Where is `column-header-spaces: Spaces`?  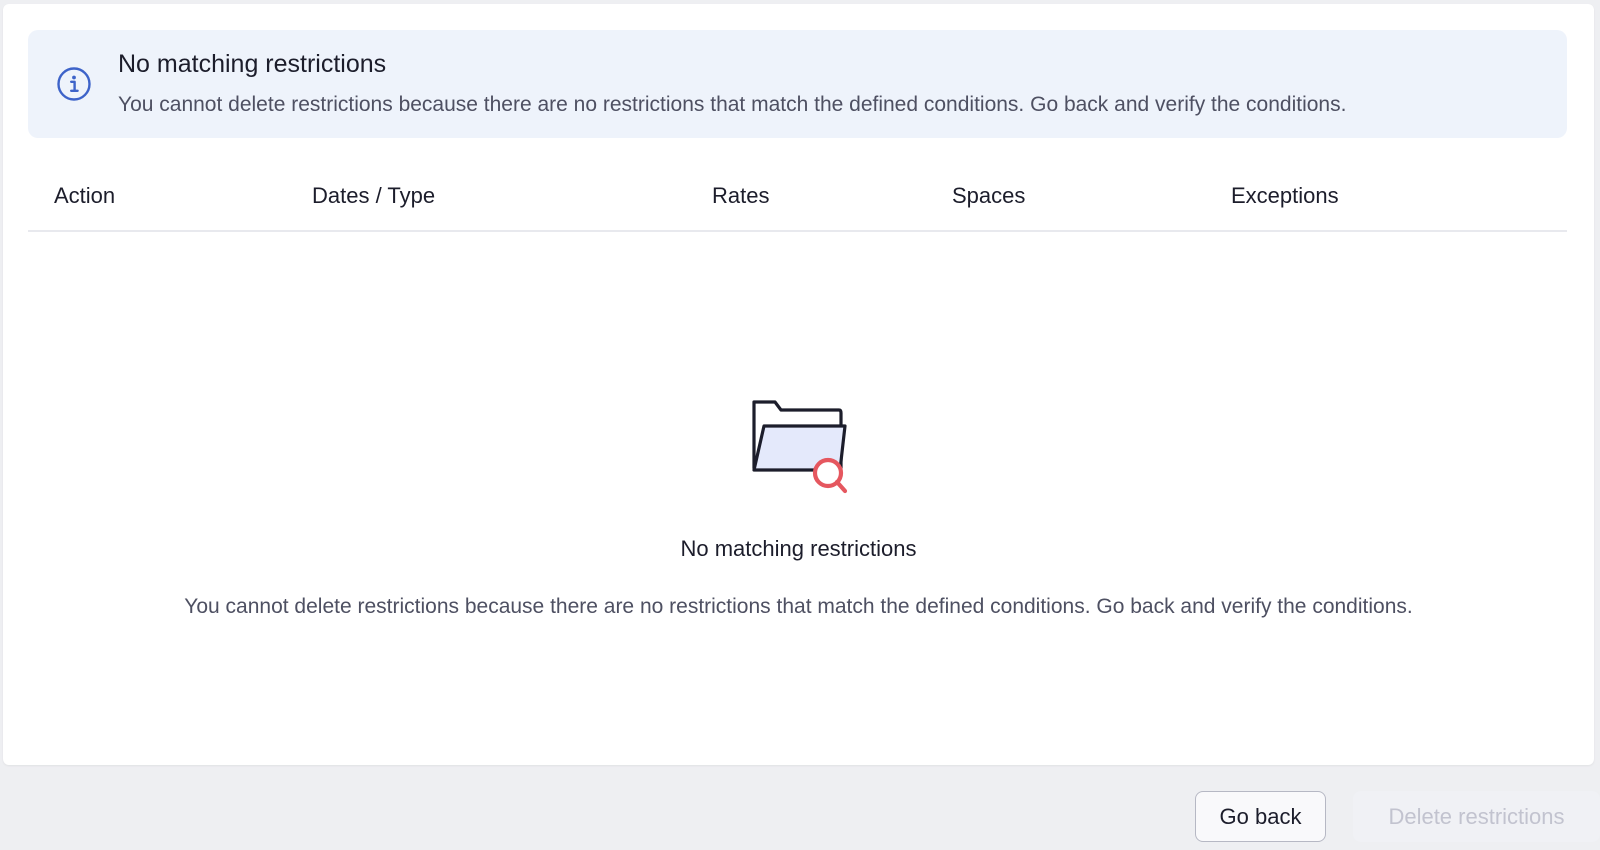 column-header-spaces: Spaces is located at coordinates (989, 195).